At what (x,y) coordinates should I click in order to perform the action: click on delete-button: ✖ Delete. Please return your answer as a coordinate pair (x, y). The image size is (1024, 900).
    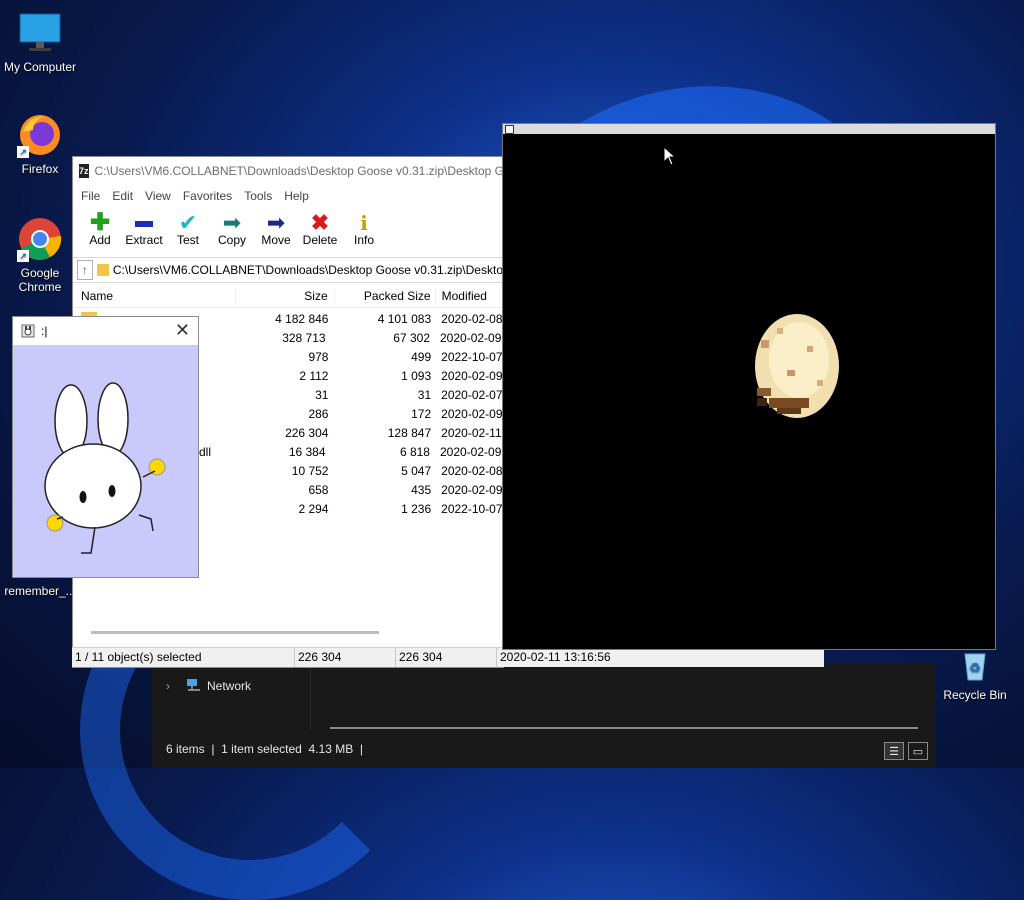
    Looking at the image, I should click on (320, 232).